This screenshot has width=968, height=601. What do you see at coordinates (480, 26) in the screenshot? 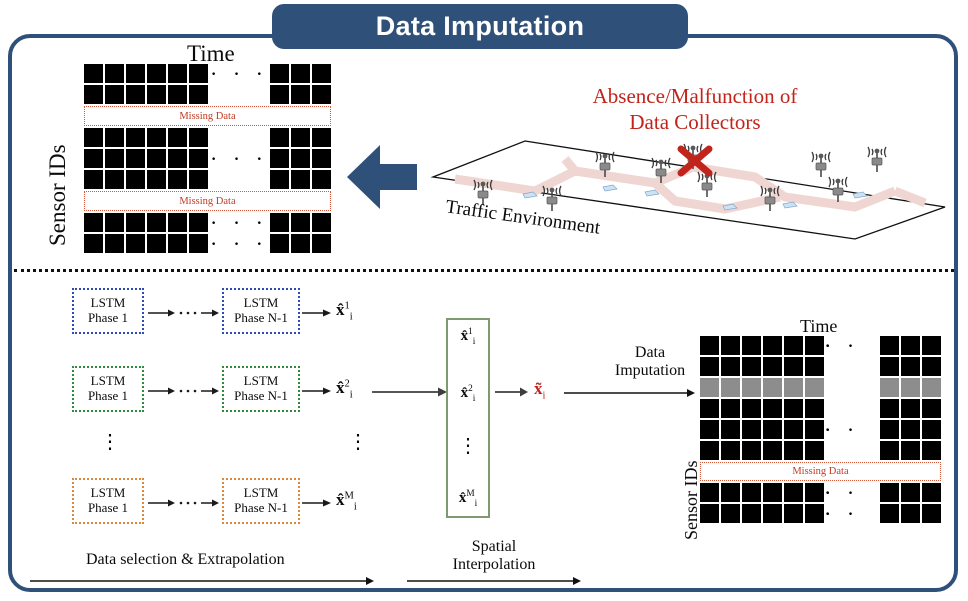
I see `page-title: Data Imputation` at bounding box center [480, 26].